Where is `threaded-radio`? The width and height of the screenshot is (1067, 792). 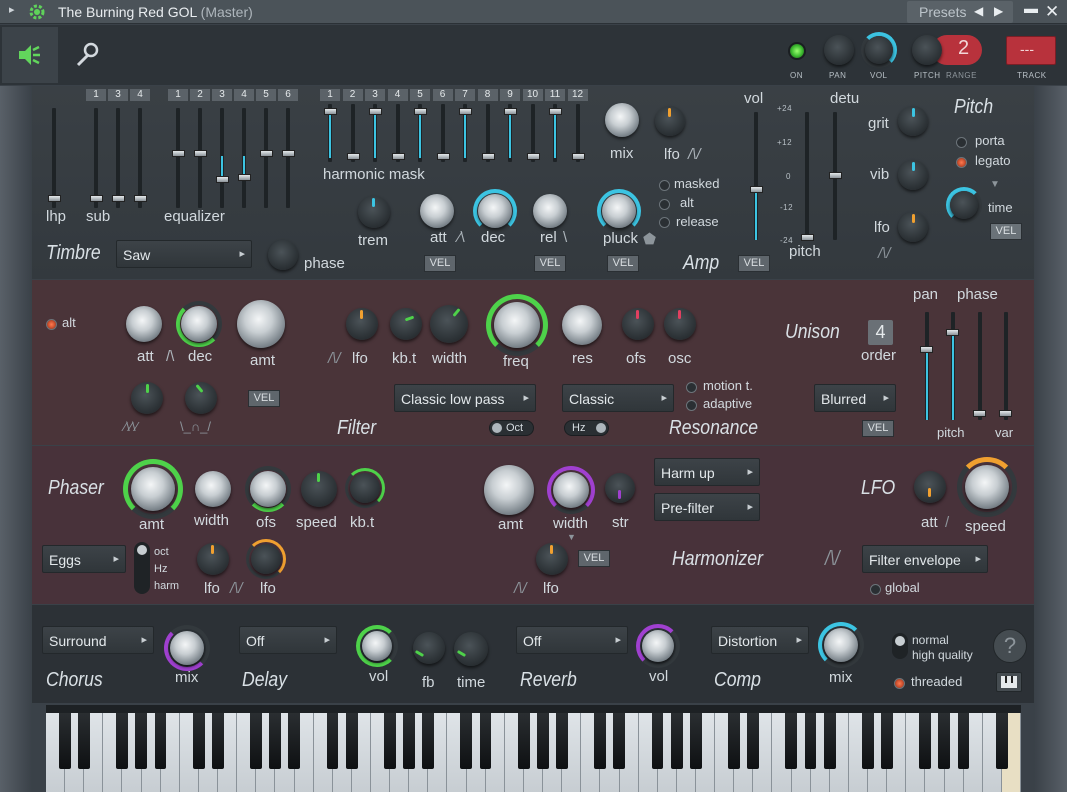
threaded-radio is located at coordinates (899, 683).